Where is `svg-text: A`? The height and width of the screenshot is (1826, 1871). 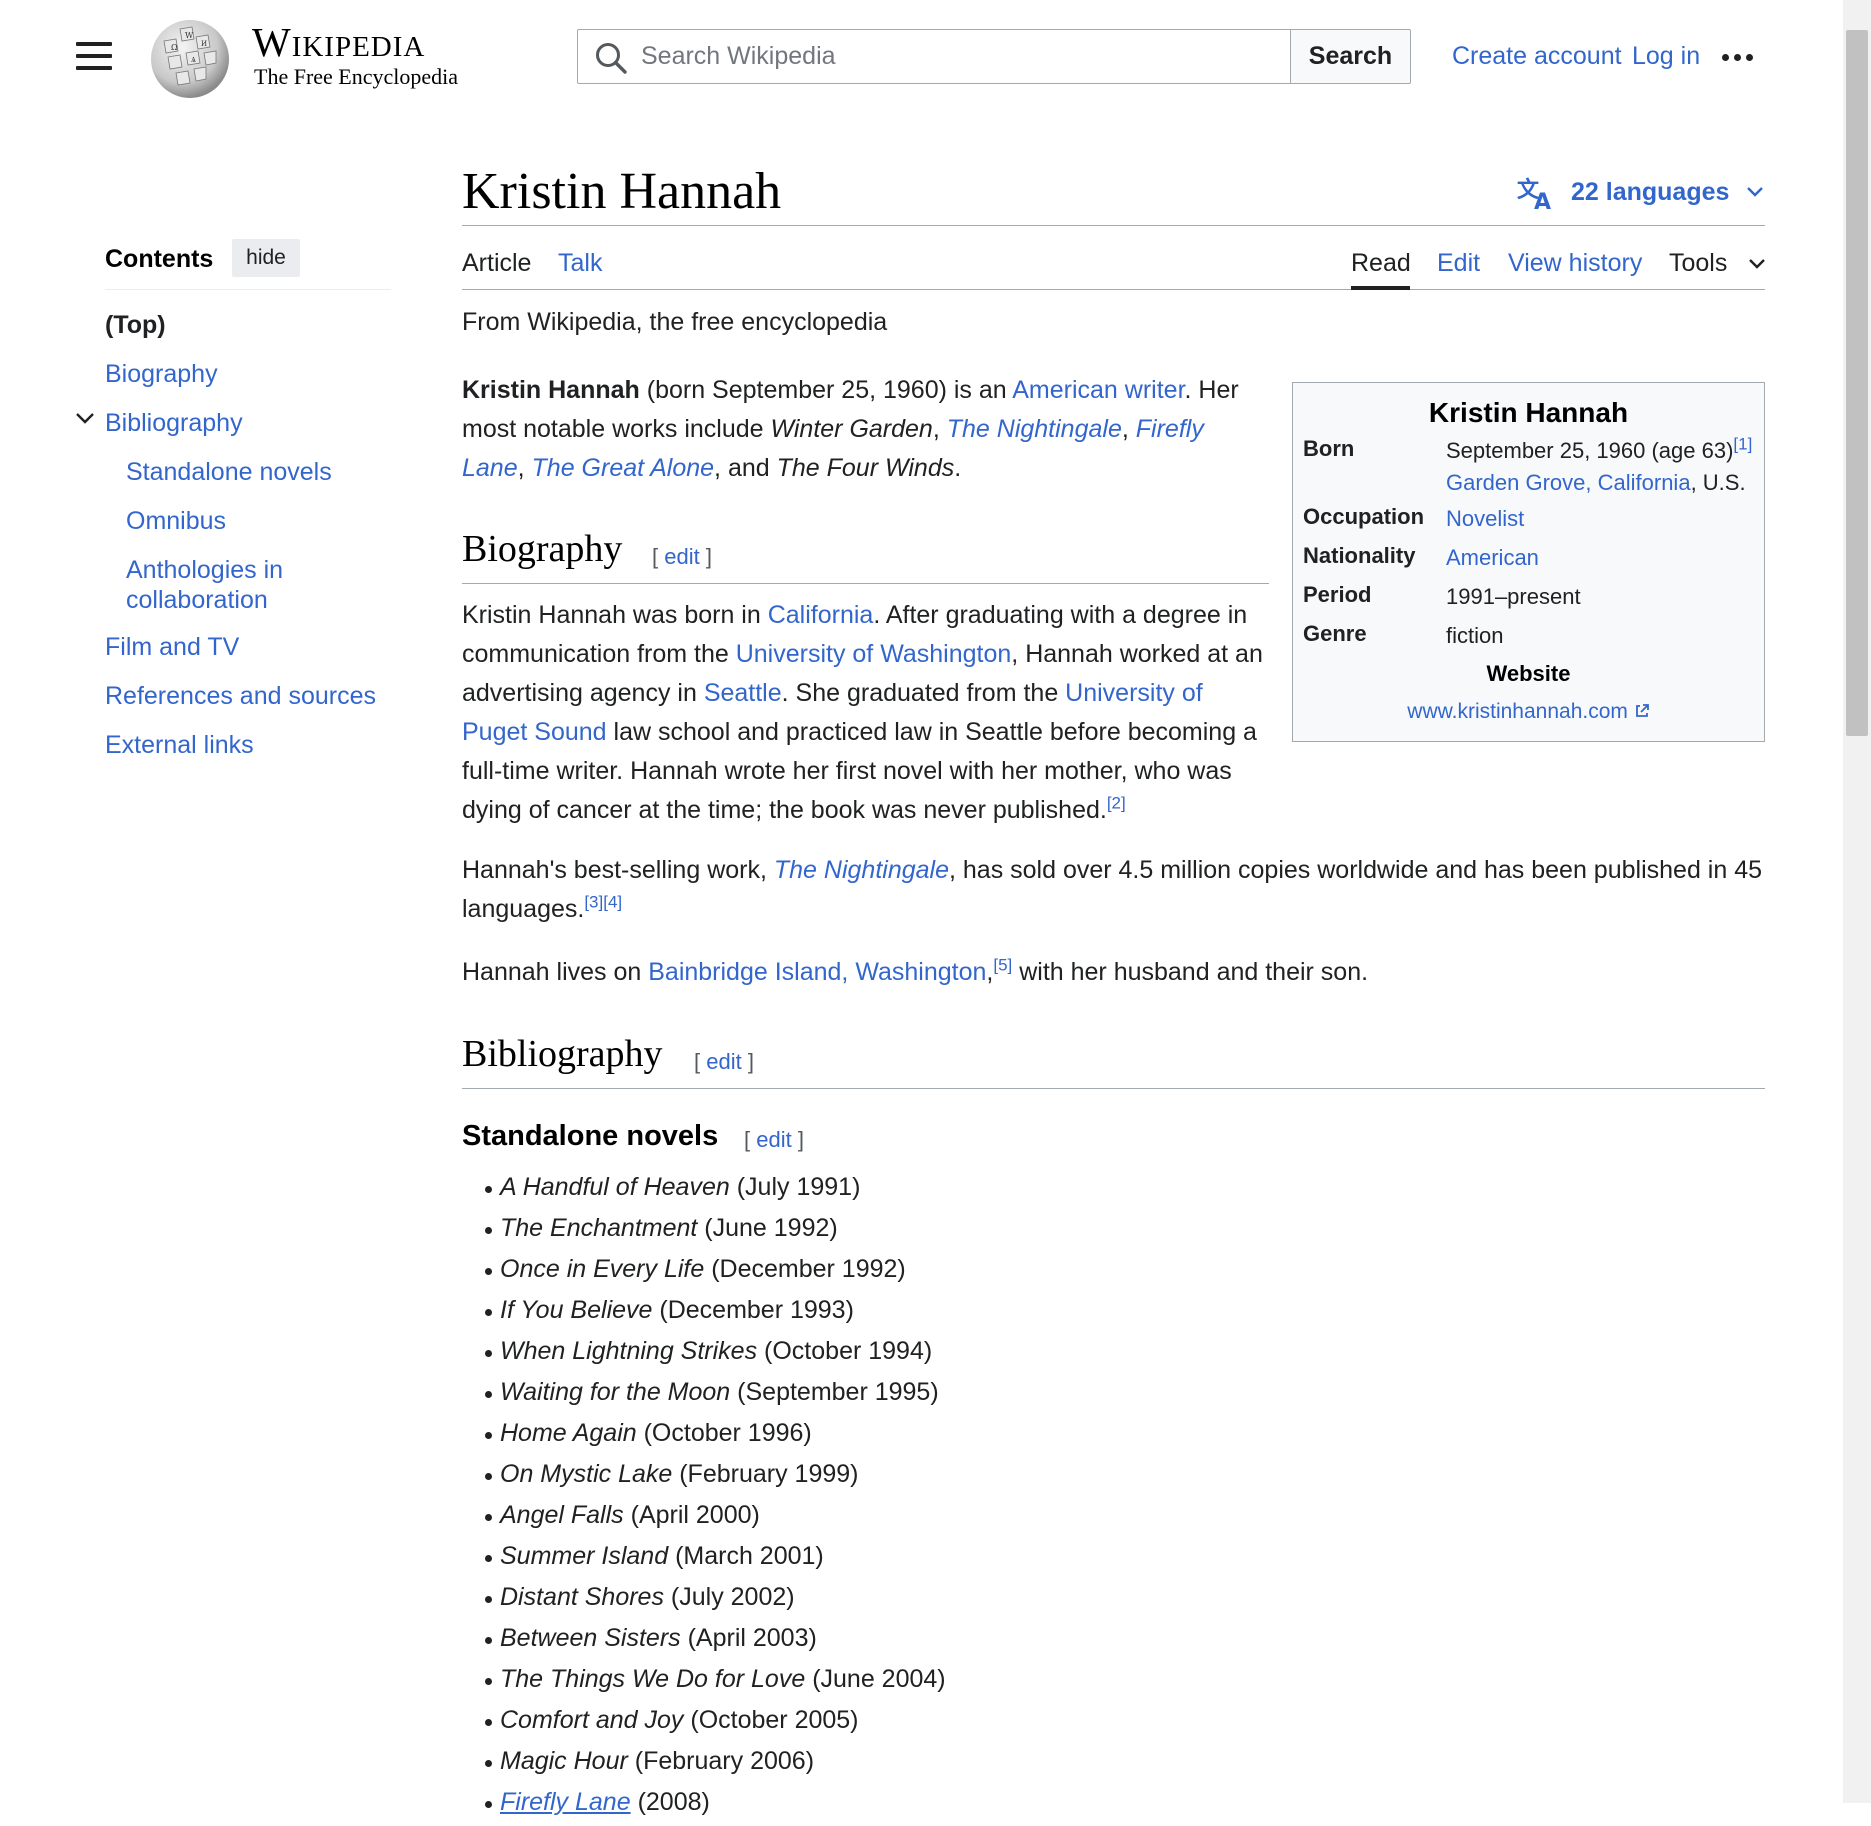
svg-text: A is located at coordinates (1542, 200).